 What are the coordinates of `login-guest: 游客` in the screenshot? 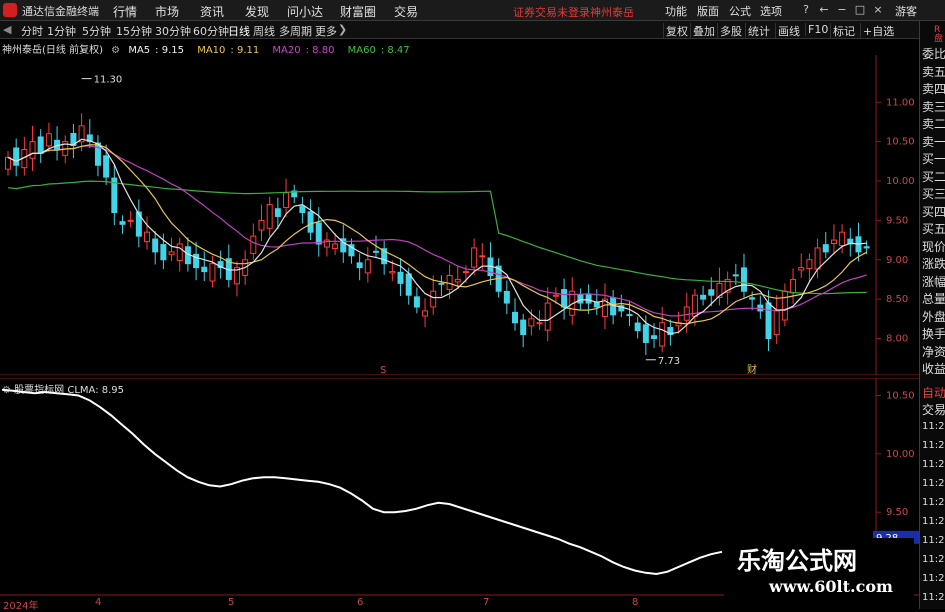 It's located at (906, 11).